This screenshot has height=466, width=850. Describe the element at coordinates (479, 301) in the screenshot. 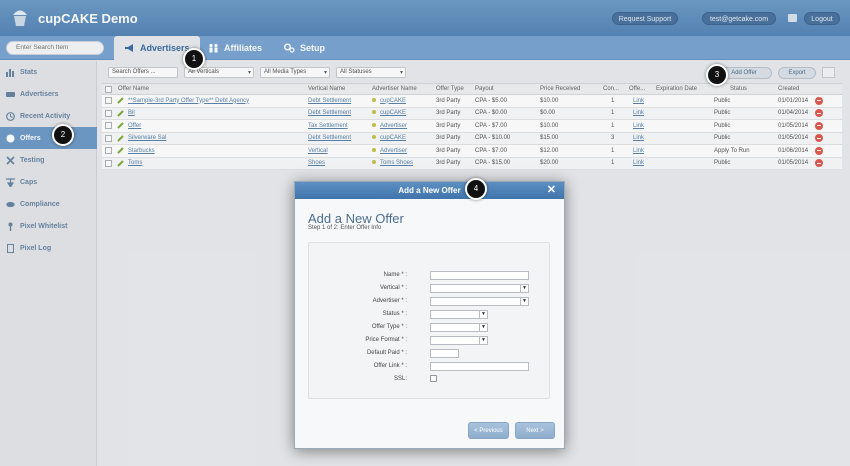

I see `advertiser-select: ▼` at that location.